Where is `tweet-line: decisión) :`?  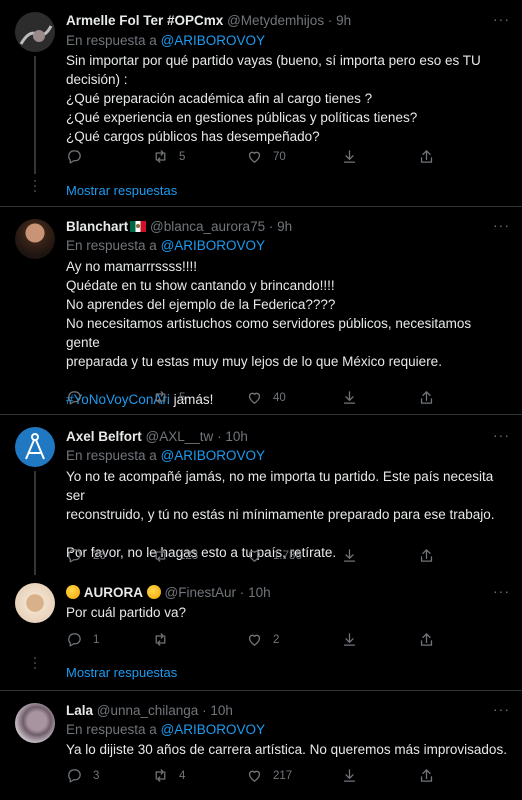
tweet-line: decisión) : is located at coordinates (97, 79).